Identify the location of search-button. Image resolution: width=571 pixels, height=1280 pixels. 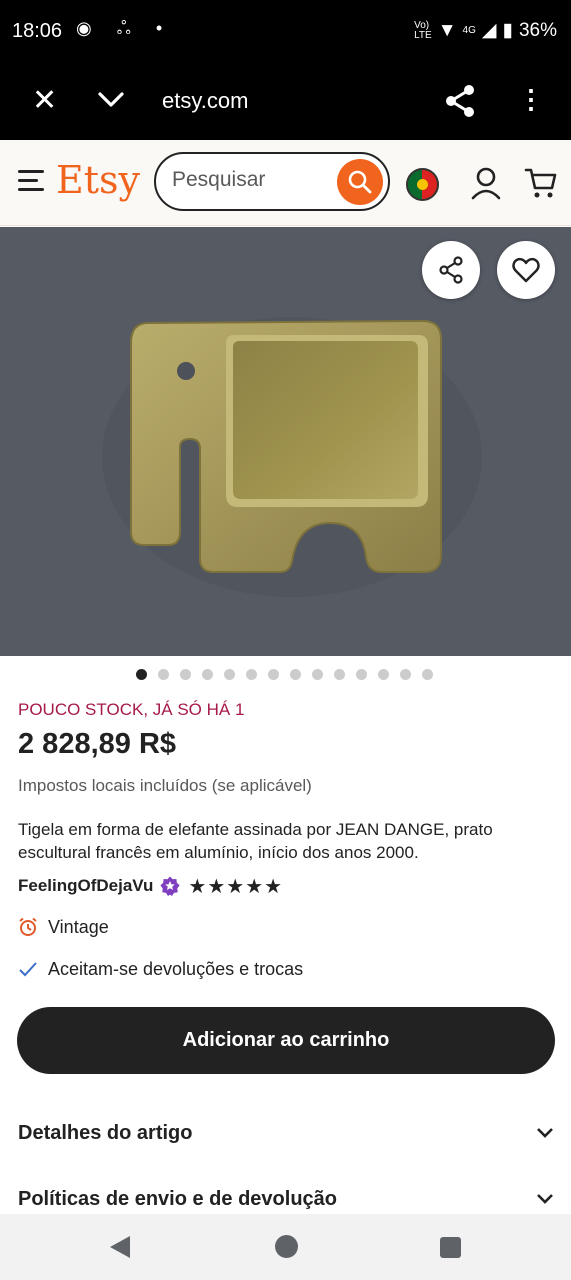
(360, 182).